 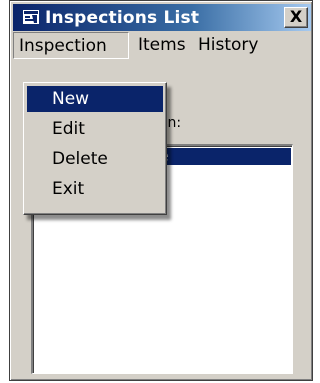 I want to click on title-bar: Inspections List X, so click(x=162, y=17).